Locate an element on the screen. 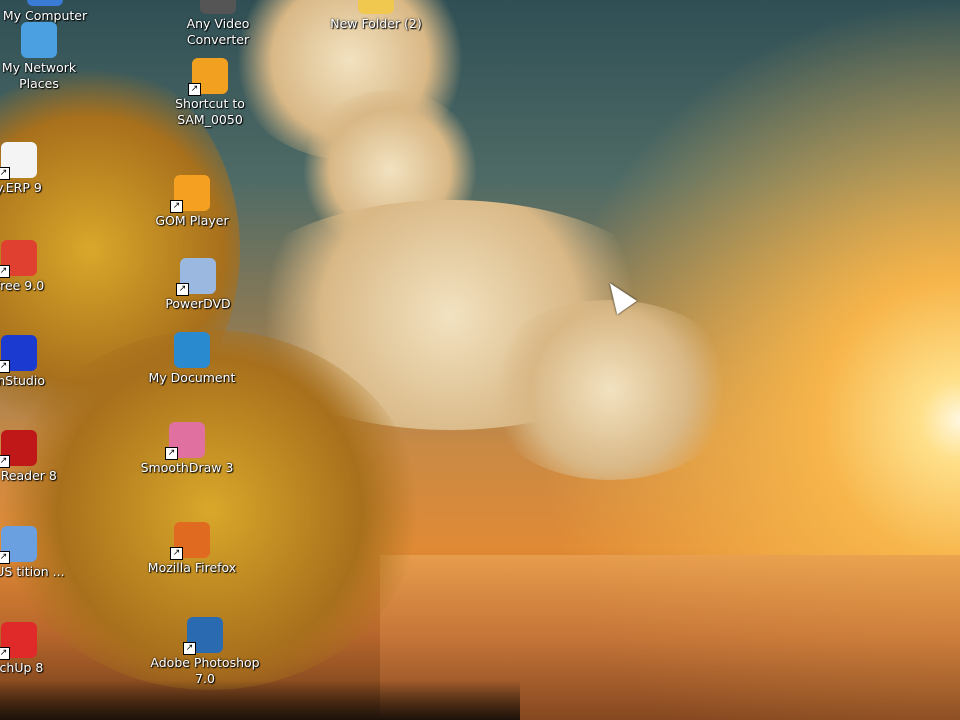 The height and width of the screenshot is (720, 960). internet-explorer-icon is located at coordinates (192, 350).